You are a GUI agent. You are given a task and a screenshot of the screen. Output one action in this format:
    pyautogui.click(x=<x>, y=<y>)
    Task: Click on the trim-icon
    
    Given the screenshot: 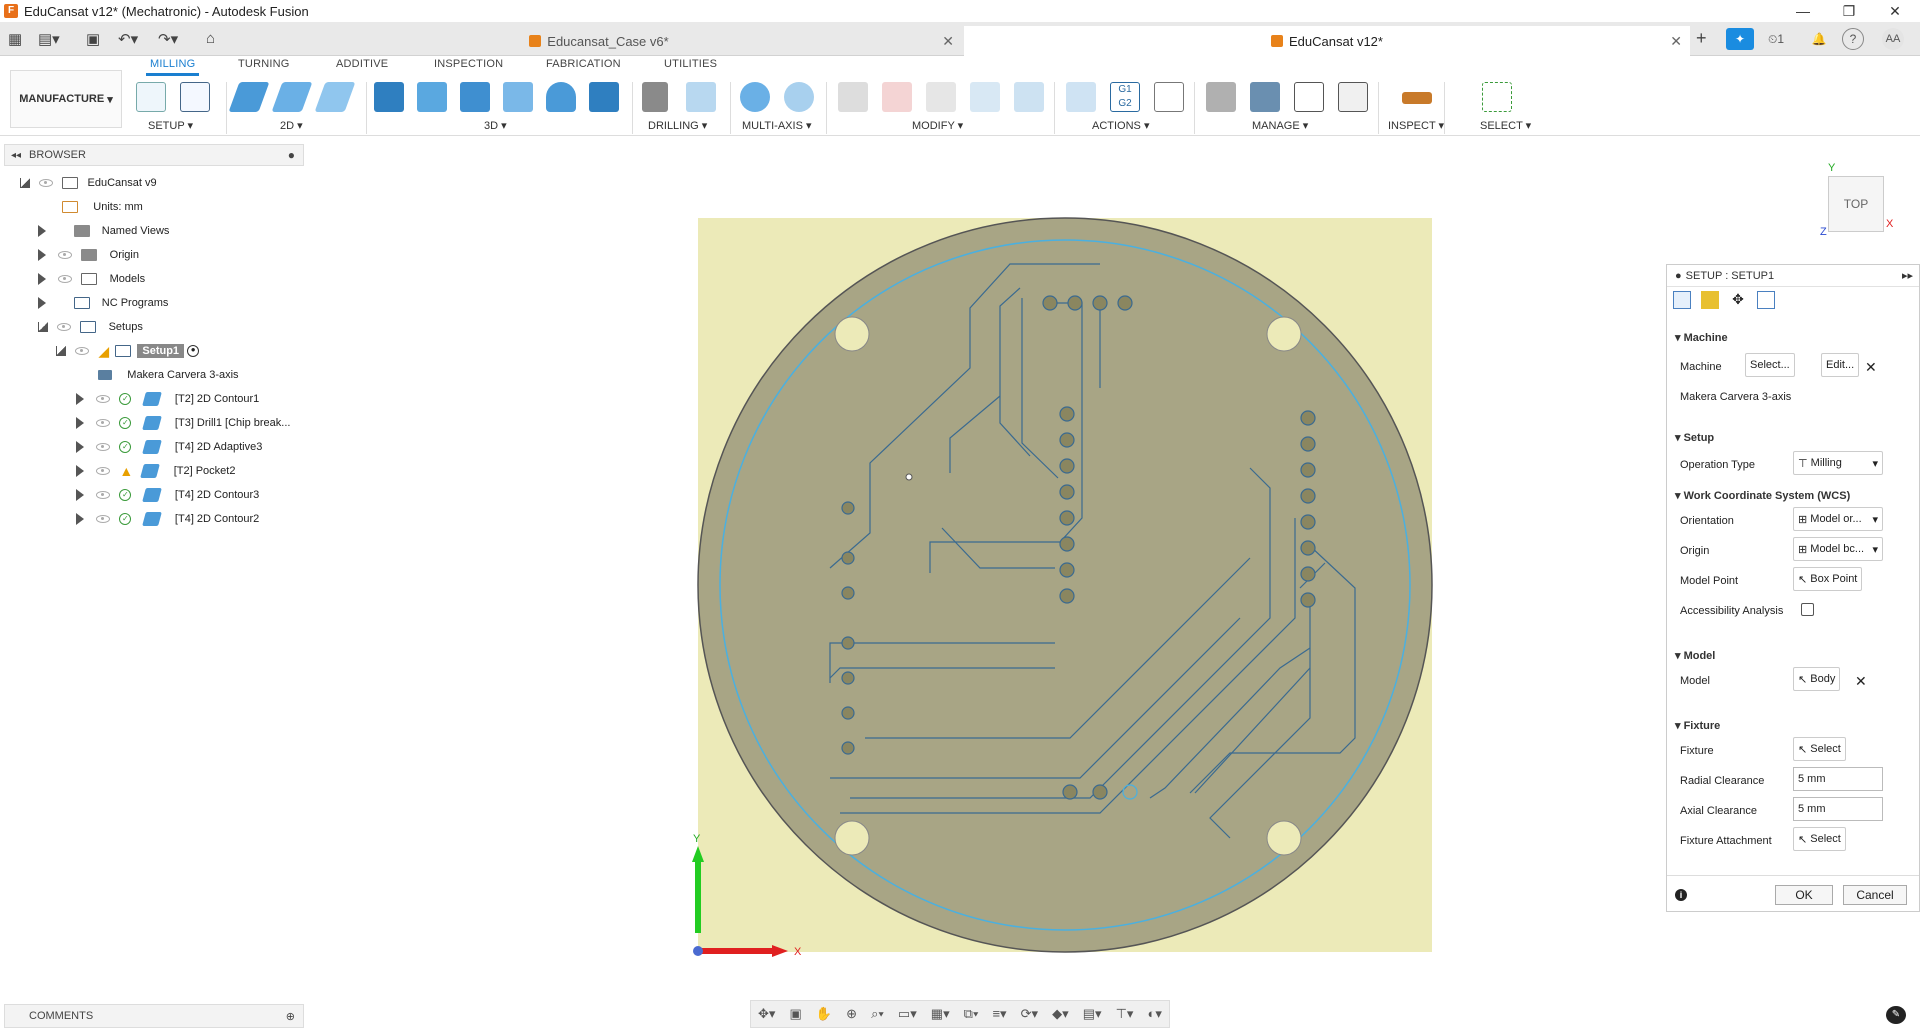 What is the action you would take?
    pyautogui.click(x=853, y=97)
    